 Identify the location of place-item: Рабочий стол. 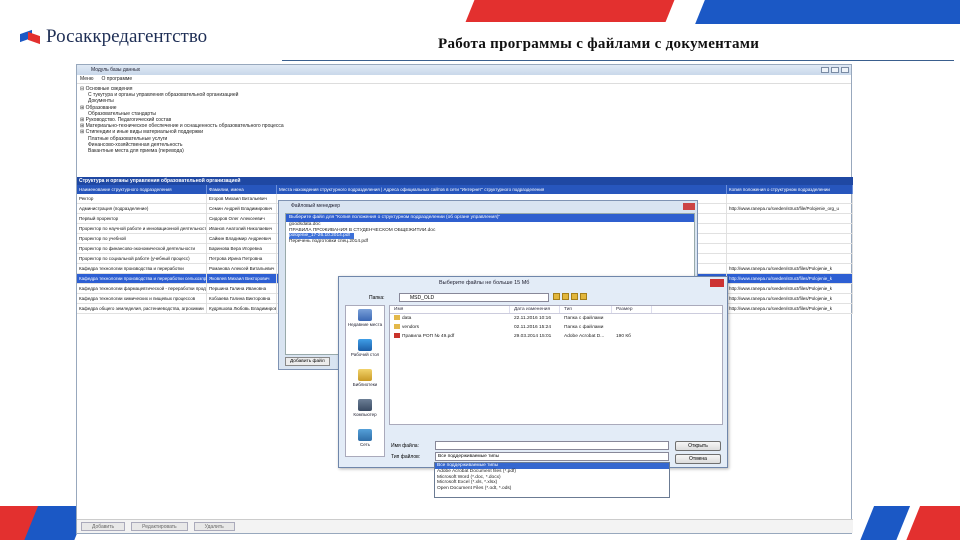
(365, 351).